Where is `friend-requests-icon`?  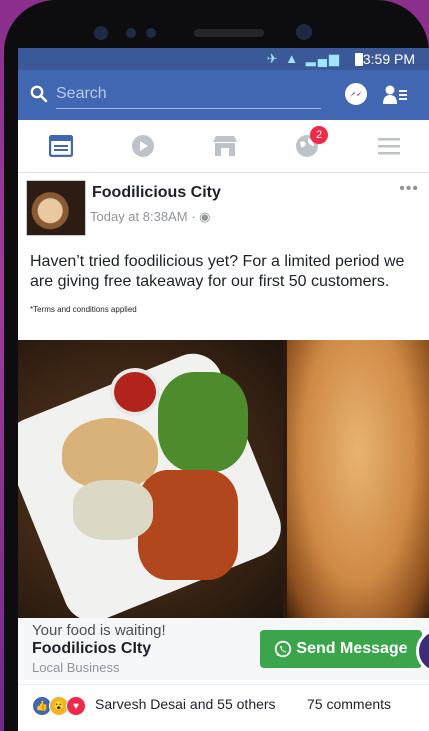
friend-requests-icon is located at coordinates (395, 95).